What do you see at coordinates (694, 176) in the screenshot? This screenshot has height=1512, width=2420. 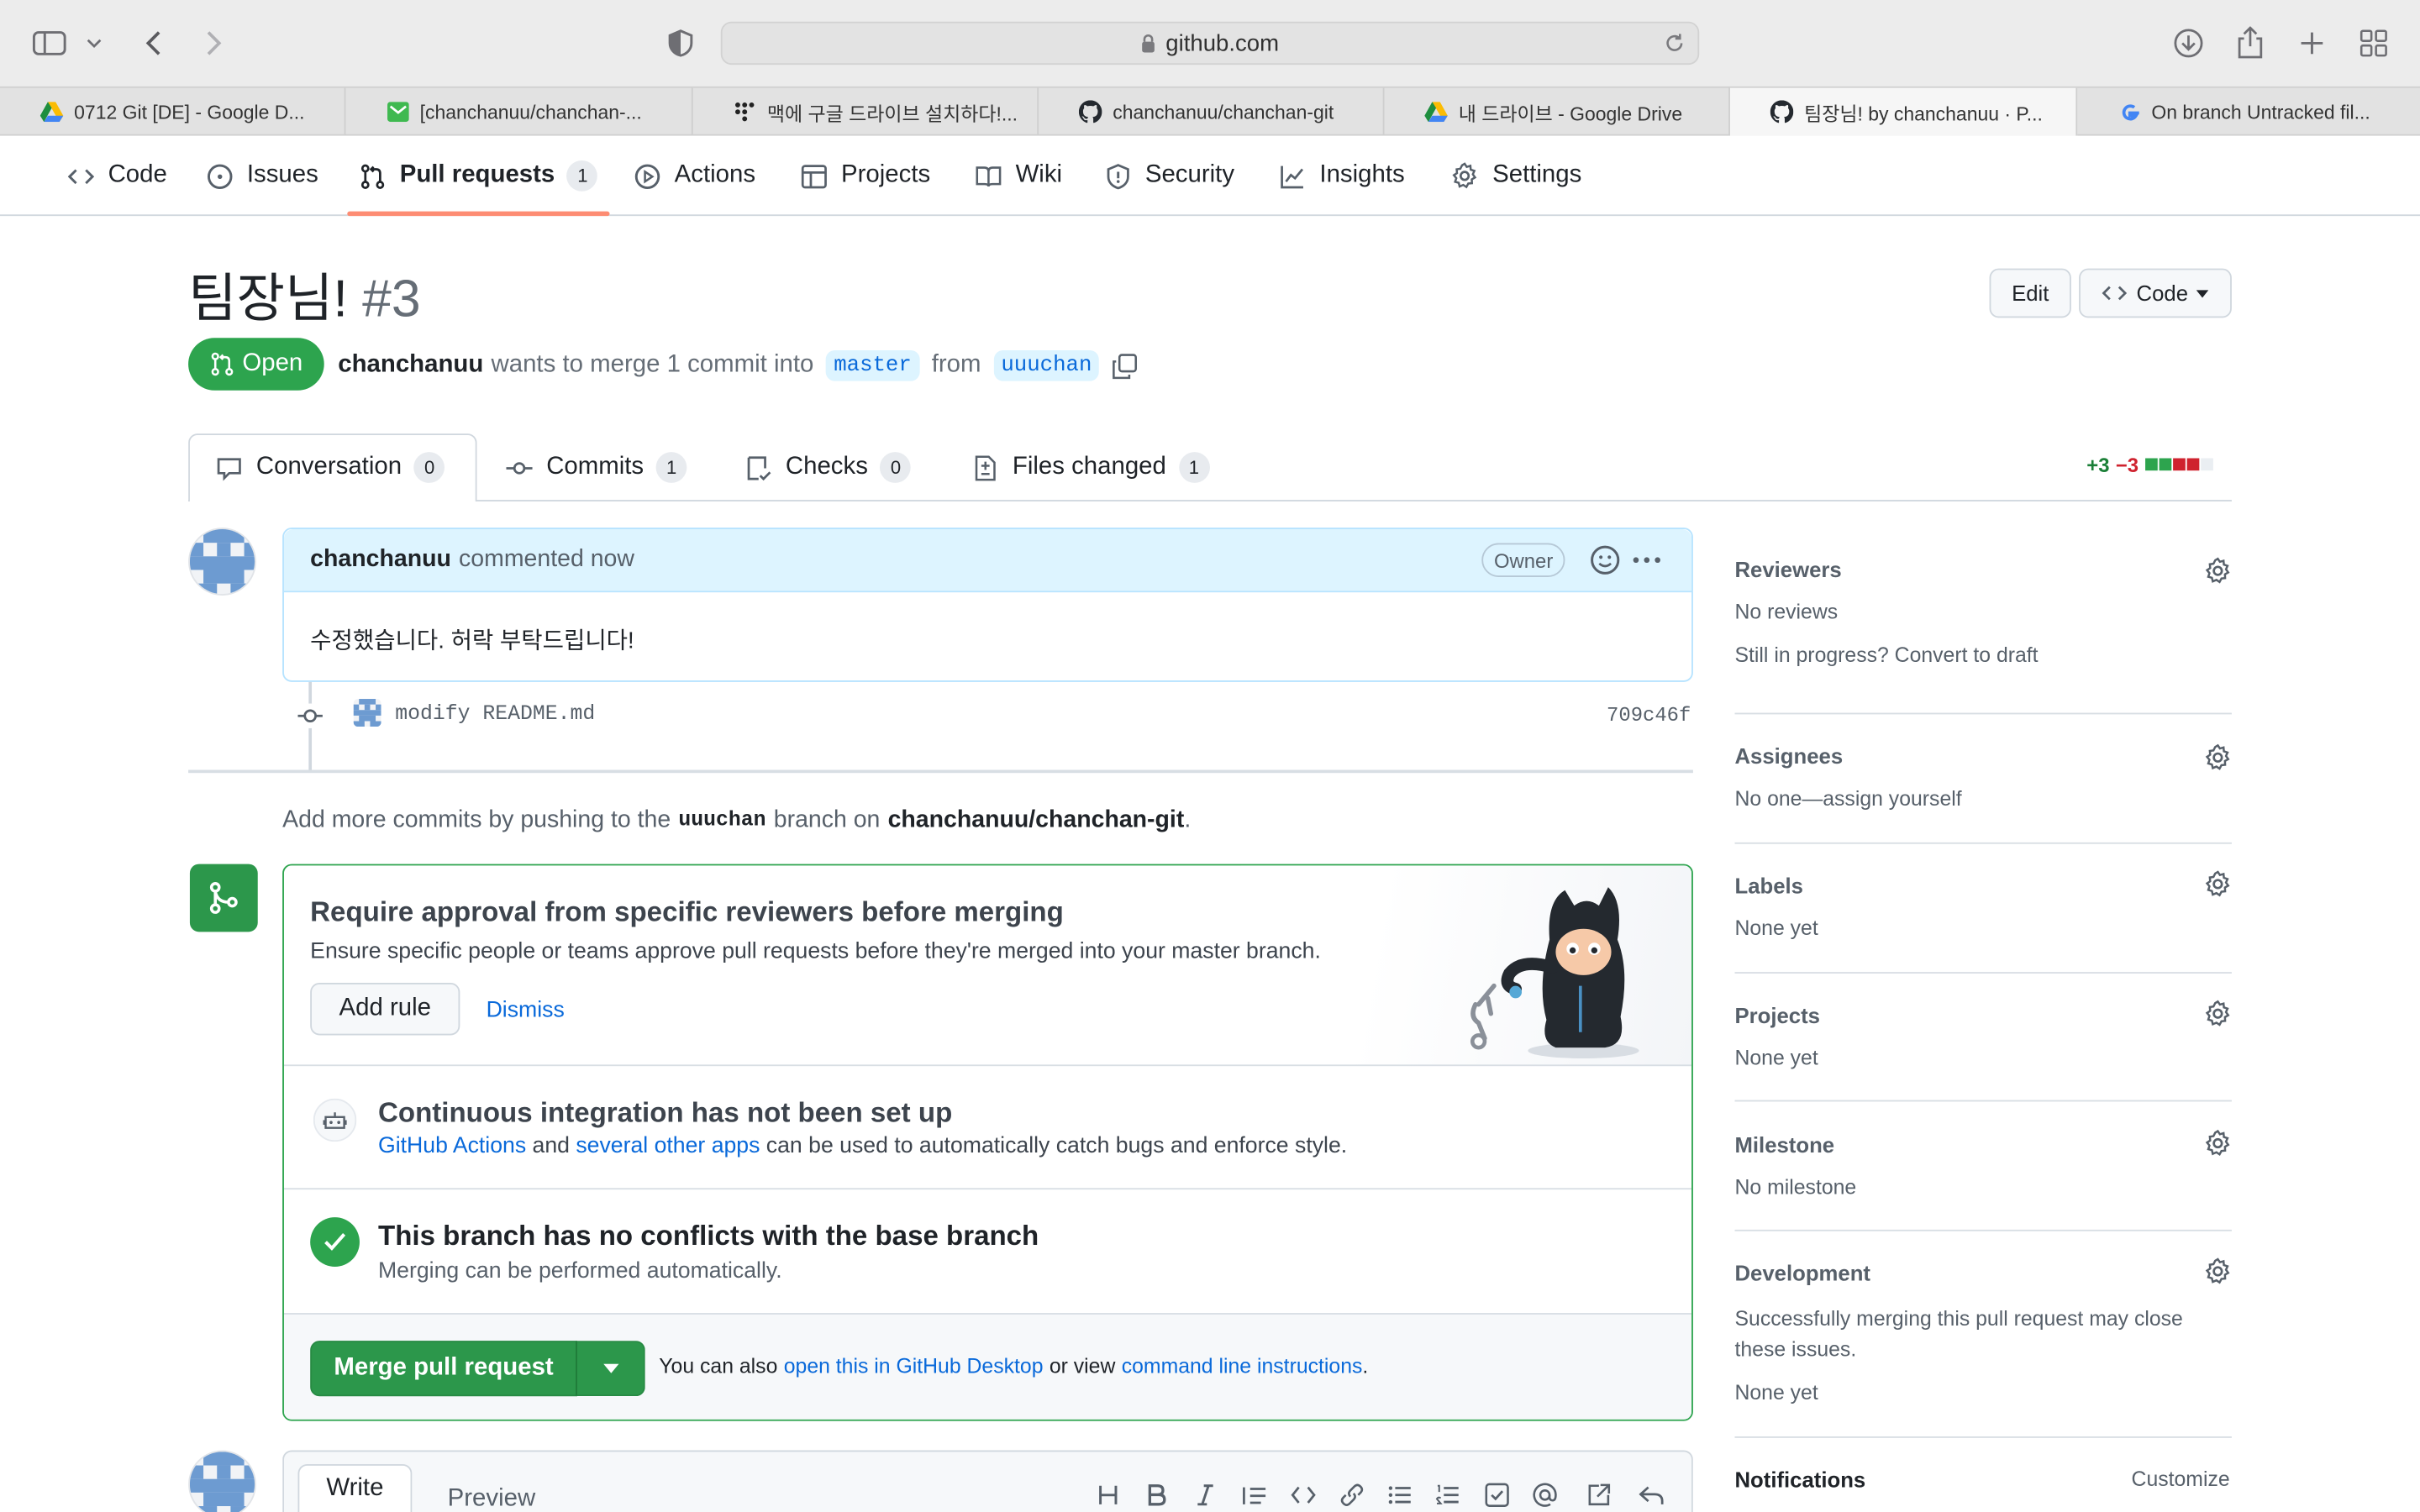 I see `tab-actions: Actions` at bounding box center [694, 176].